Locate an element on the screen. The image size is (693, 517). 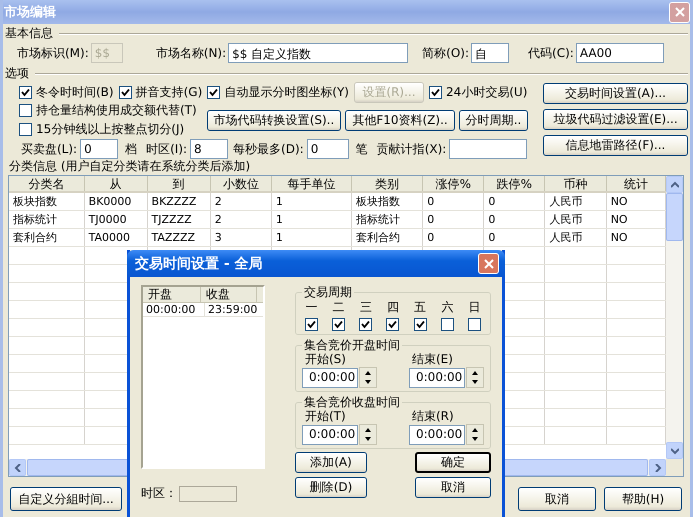
table-cell: TJ0000 is located at coordinates (116, 219).